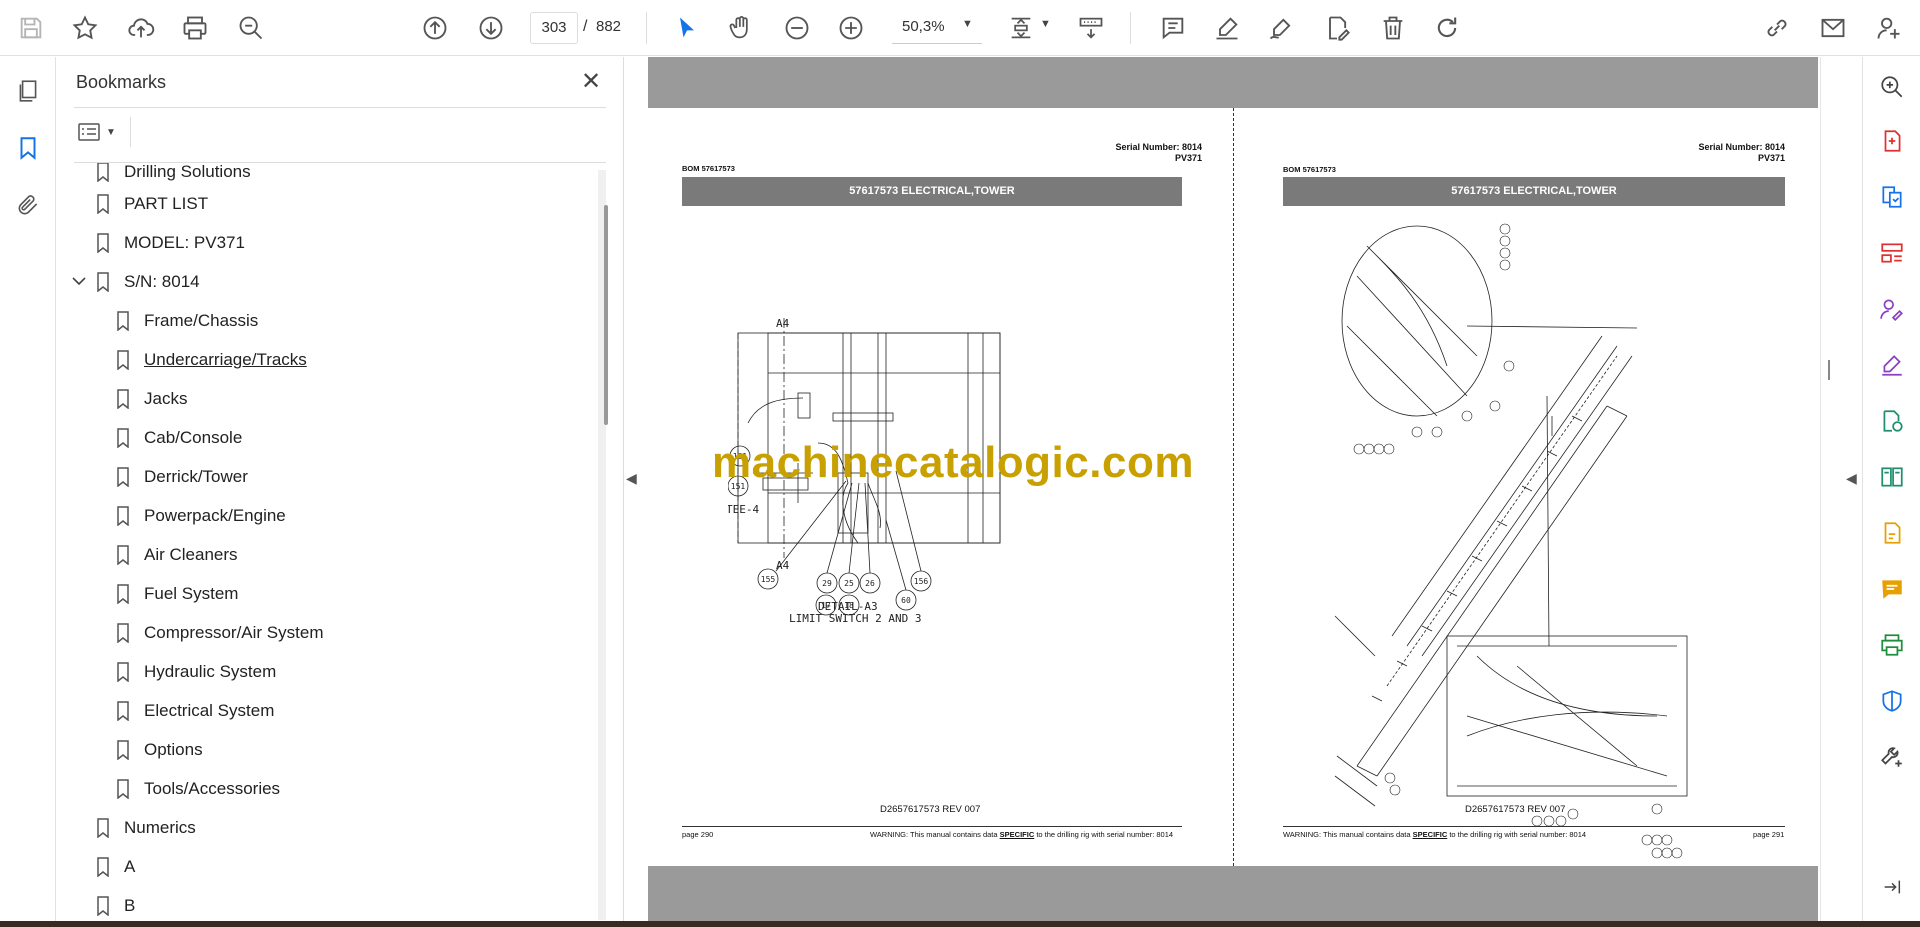  I want to click on bookmark-label: PART LIST, so click(166, 203).